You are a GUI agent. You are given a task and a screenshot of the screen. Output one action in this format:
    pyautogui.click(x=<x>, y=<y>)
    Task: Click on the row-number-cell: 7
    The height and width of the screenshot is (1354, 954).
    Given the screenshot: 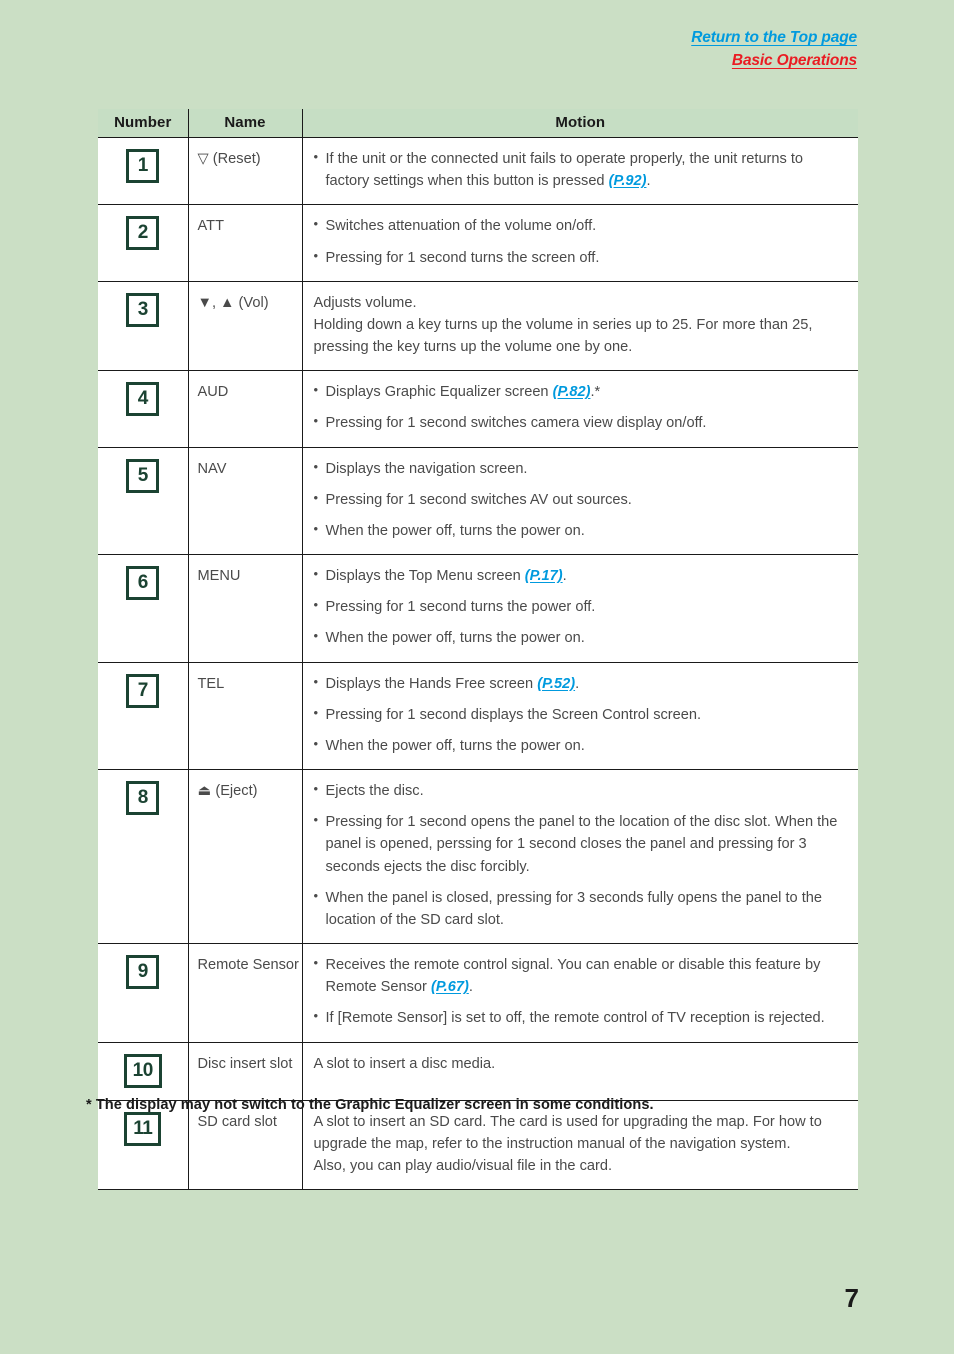 What is the action you would take?
    pyautogui.click(x=143, y=716)
    